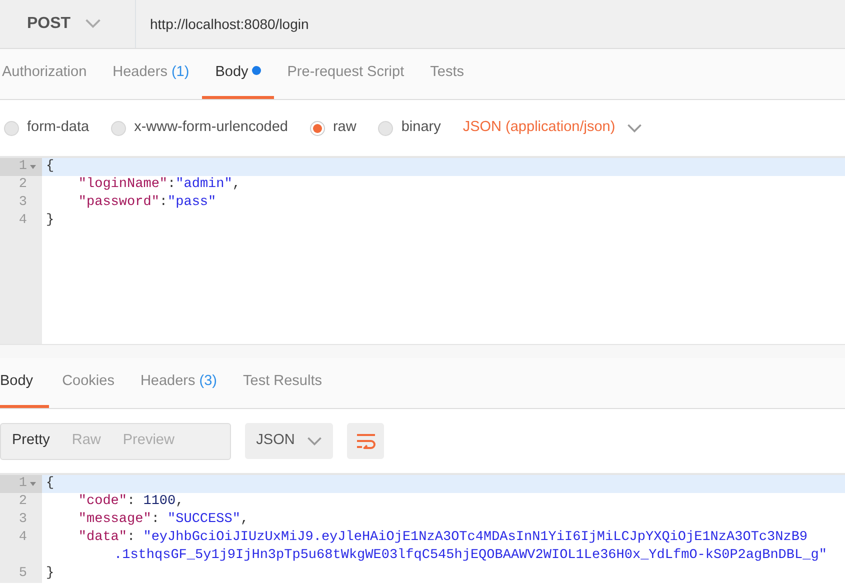  What do you see at coordinates (447, 74) in the screenshot?
I see `tab: Tests` at bounding box center [447, 74].